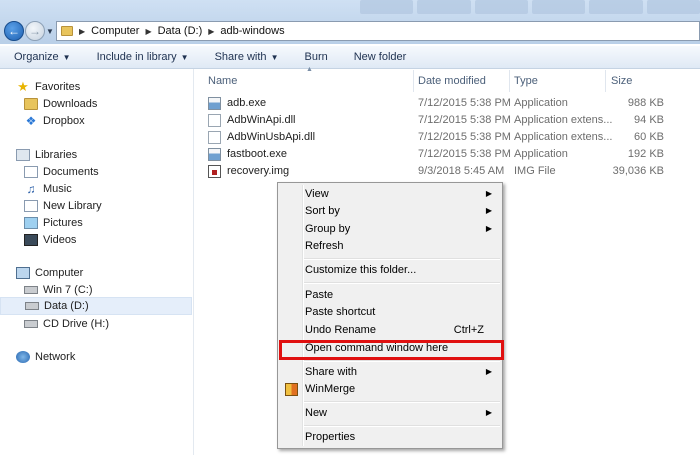 The width and height of the screenshot is (700, 455). I want to click on file-name: adb.exe, so click(247, 103).